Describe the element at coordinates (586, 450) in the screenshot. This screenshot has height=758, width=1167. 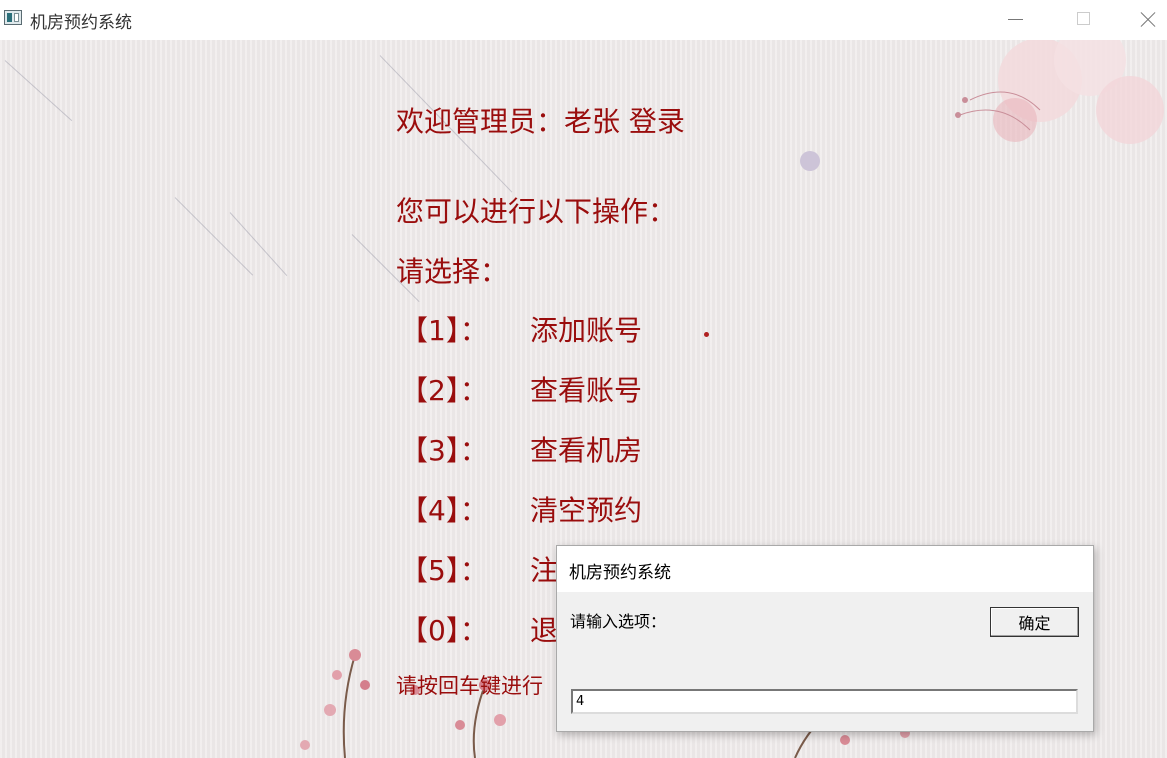
I see `menu-option-3-label: 查看机房` at that location.